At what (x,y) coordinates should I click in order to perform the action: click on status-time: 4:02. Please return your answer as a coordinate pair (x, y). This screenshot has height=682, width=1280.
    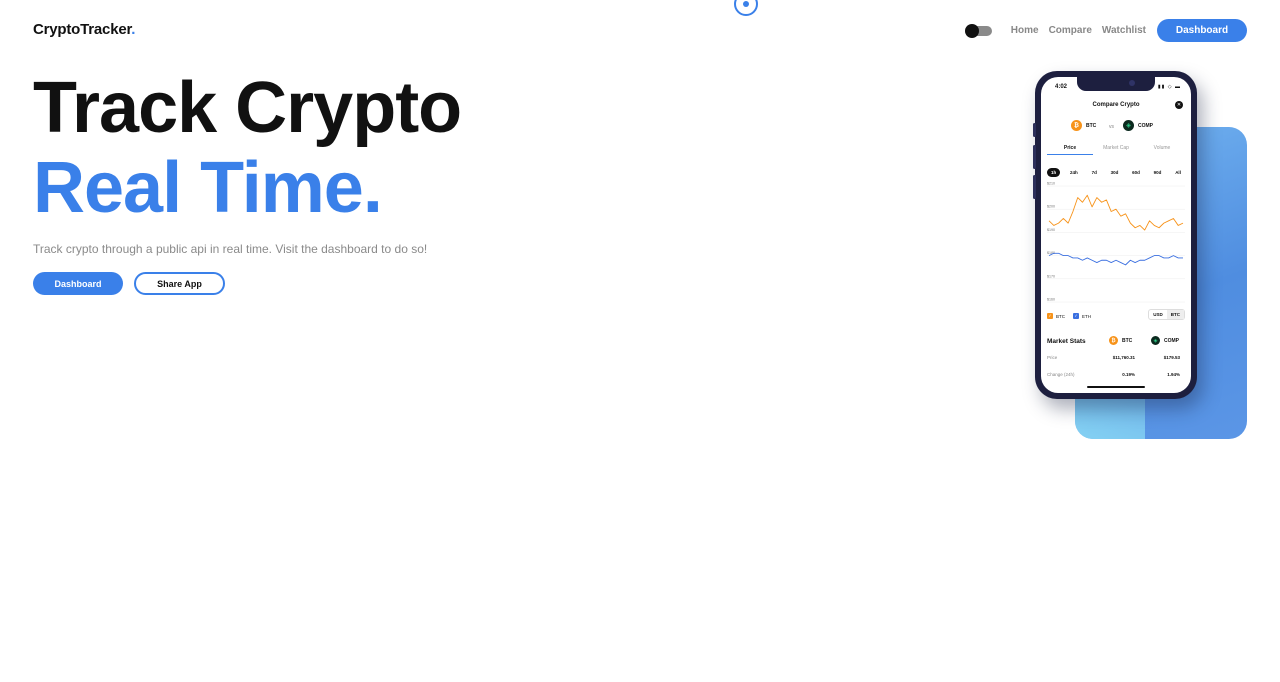
    Looking at the image, I should click on (1061, 87).